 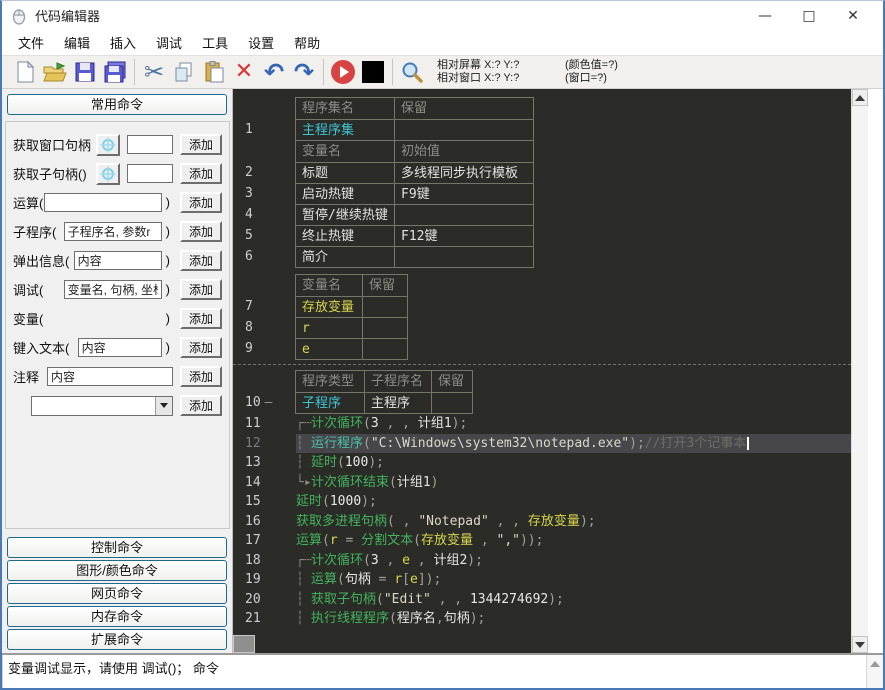 What do you see at coordinates (464, 151) in the screenshot?
I see `table-cell: 初始值` at bounding box center [464, 151].